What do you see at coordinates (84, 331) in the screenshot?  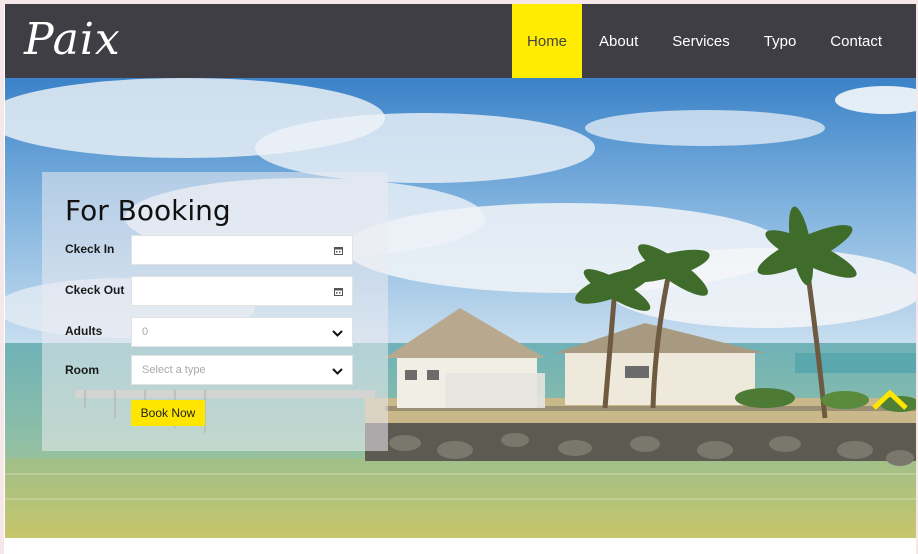 I see `adults-label: Adults` at bounding box center [84, 331].